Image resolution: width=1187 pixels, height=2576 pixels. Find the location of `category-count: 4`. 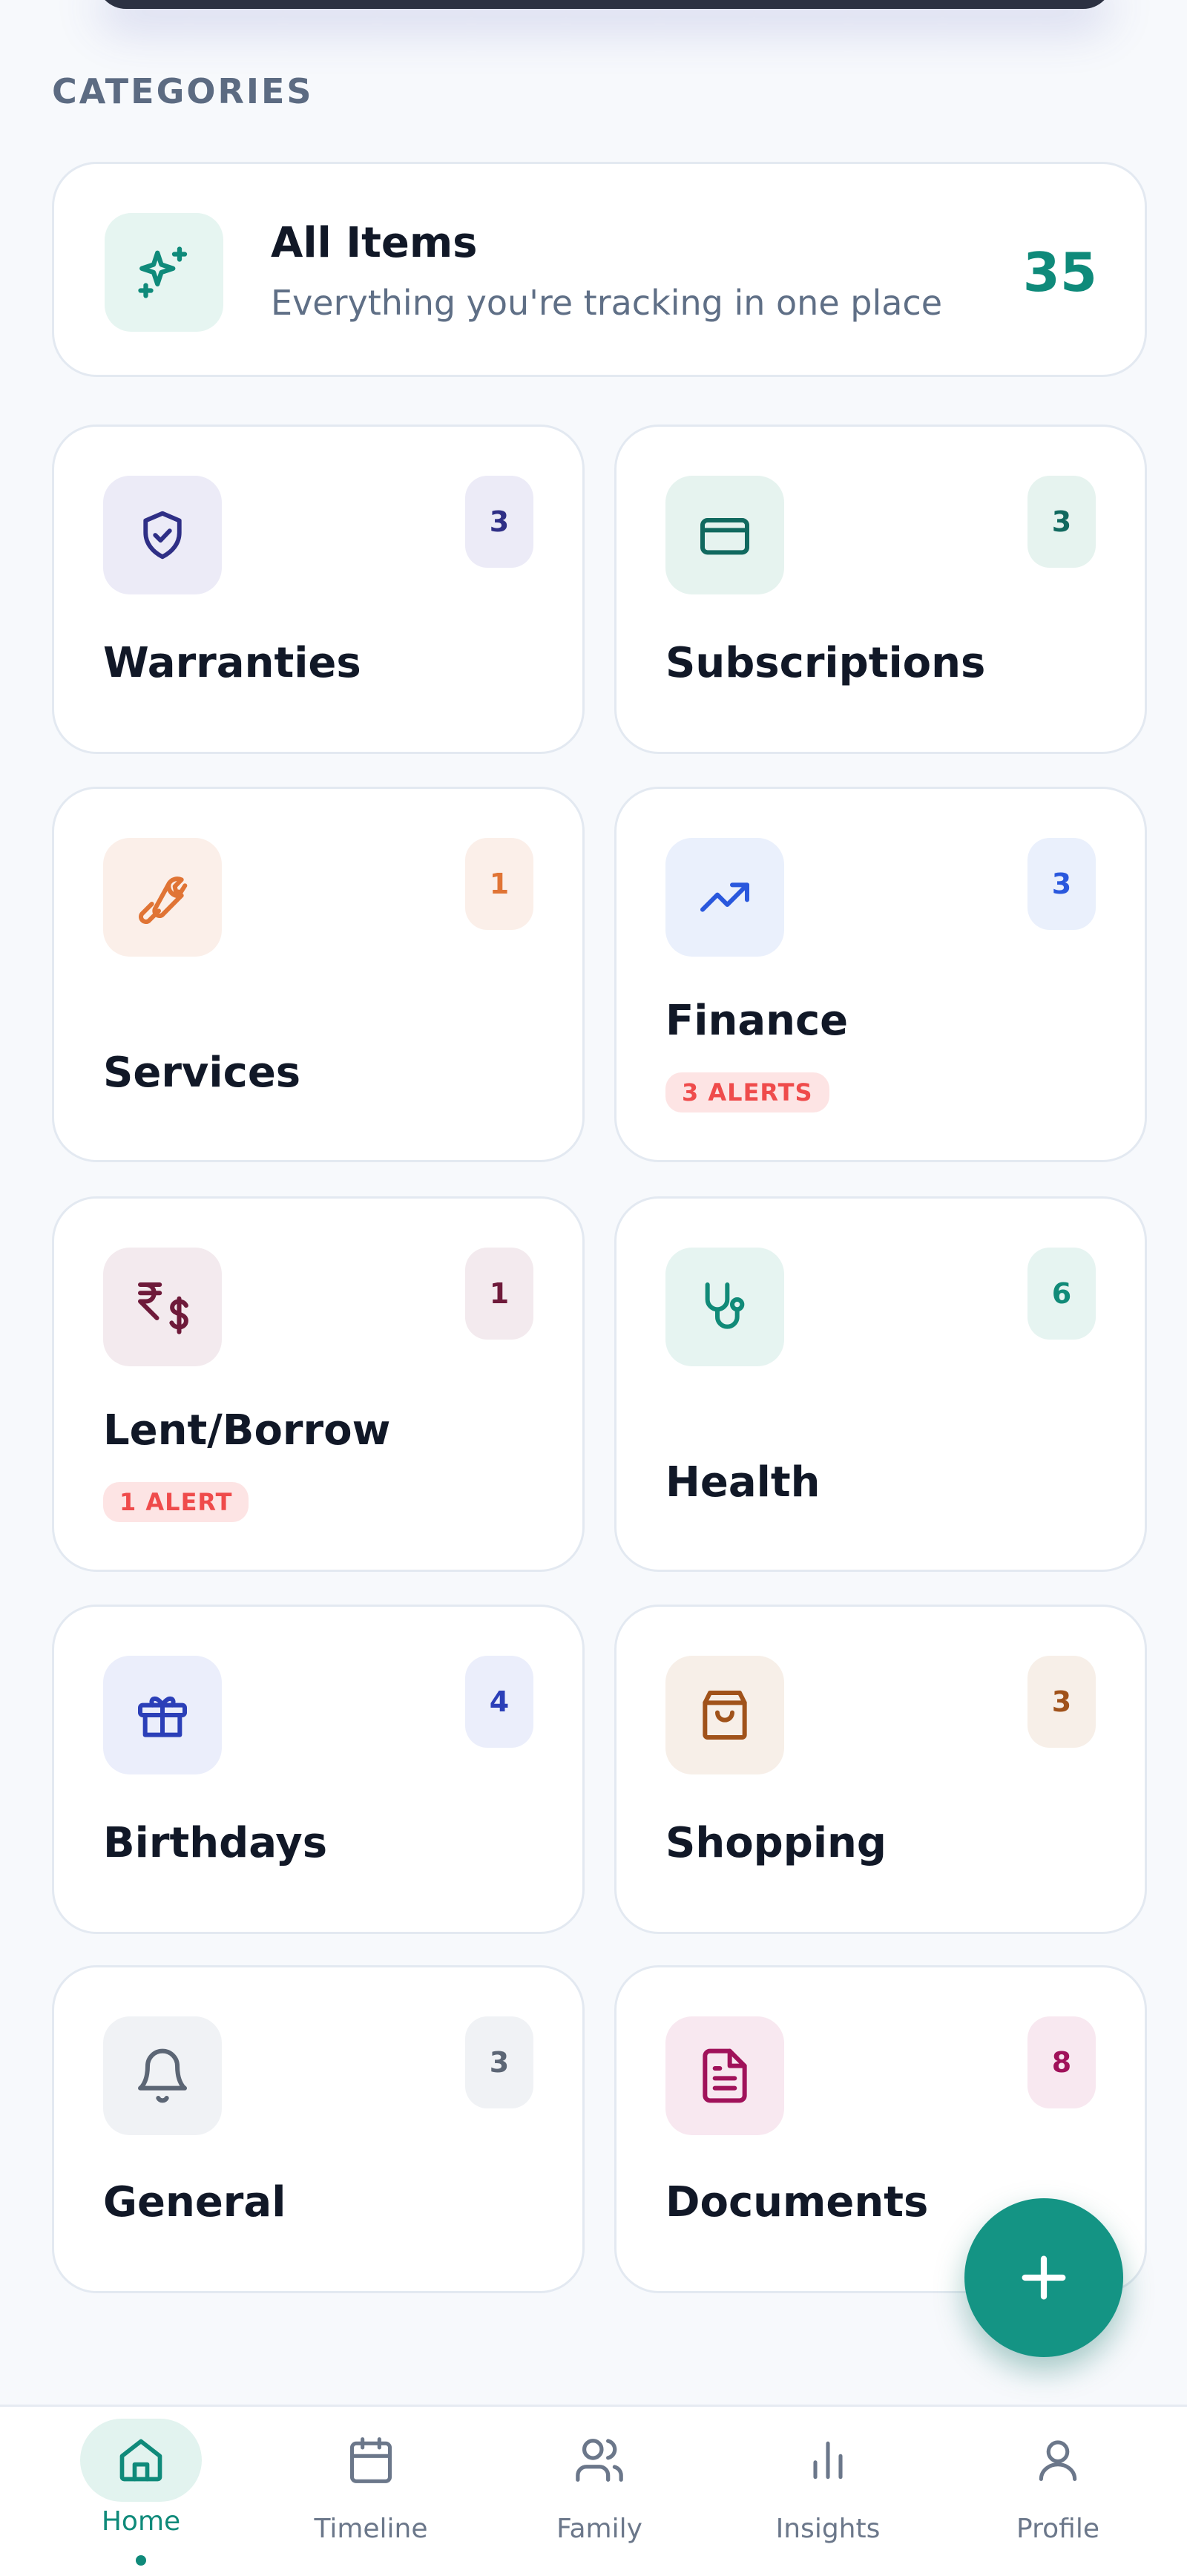

category-count: 4 is located at coordinates (499, 1702).